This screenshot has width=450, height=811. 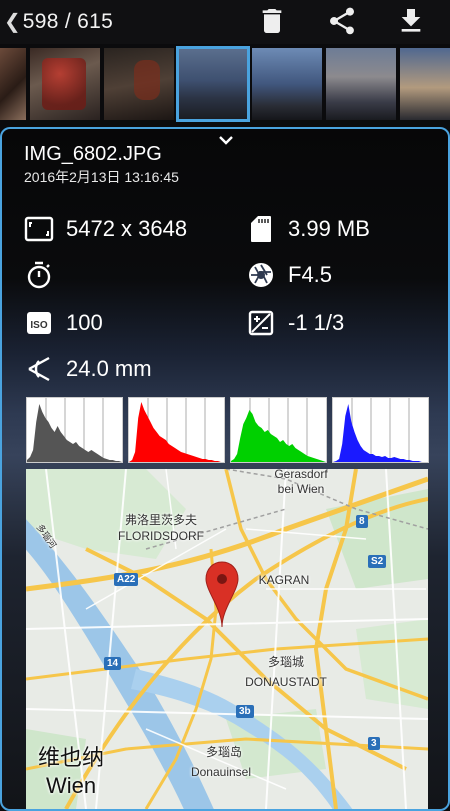 I want to click on map-badge-a22: A22, so click(x=126, y=579).